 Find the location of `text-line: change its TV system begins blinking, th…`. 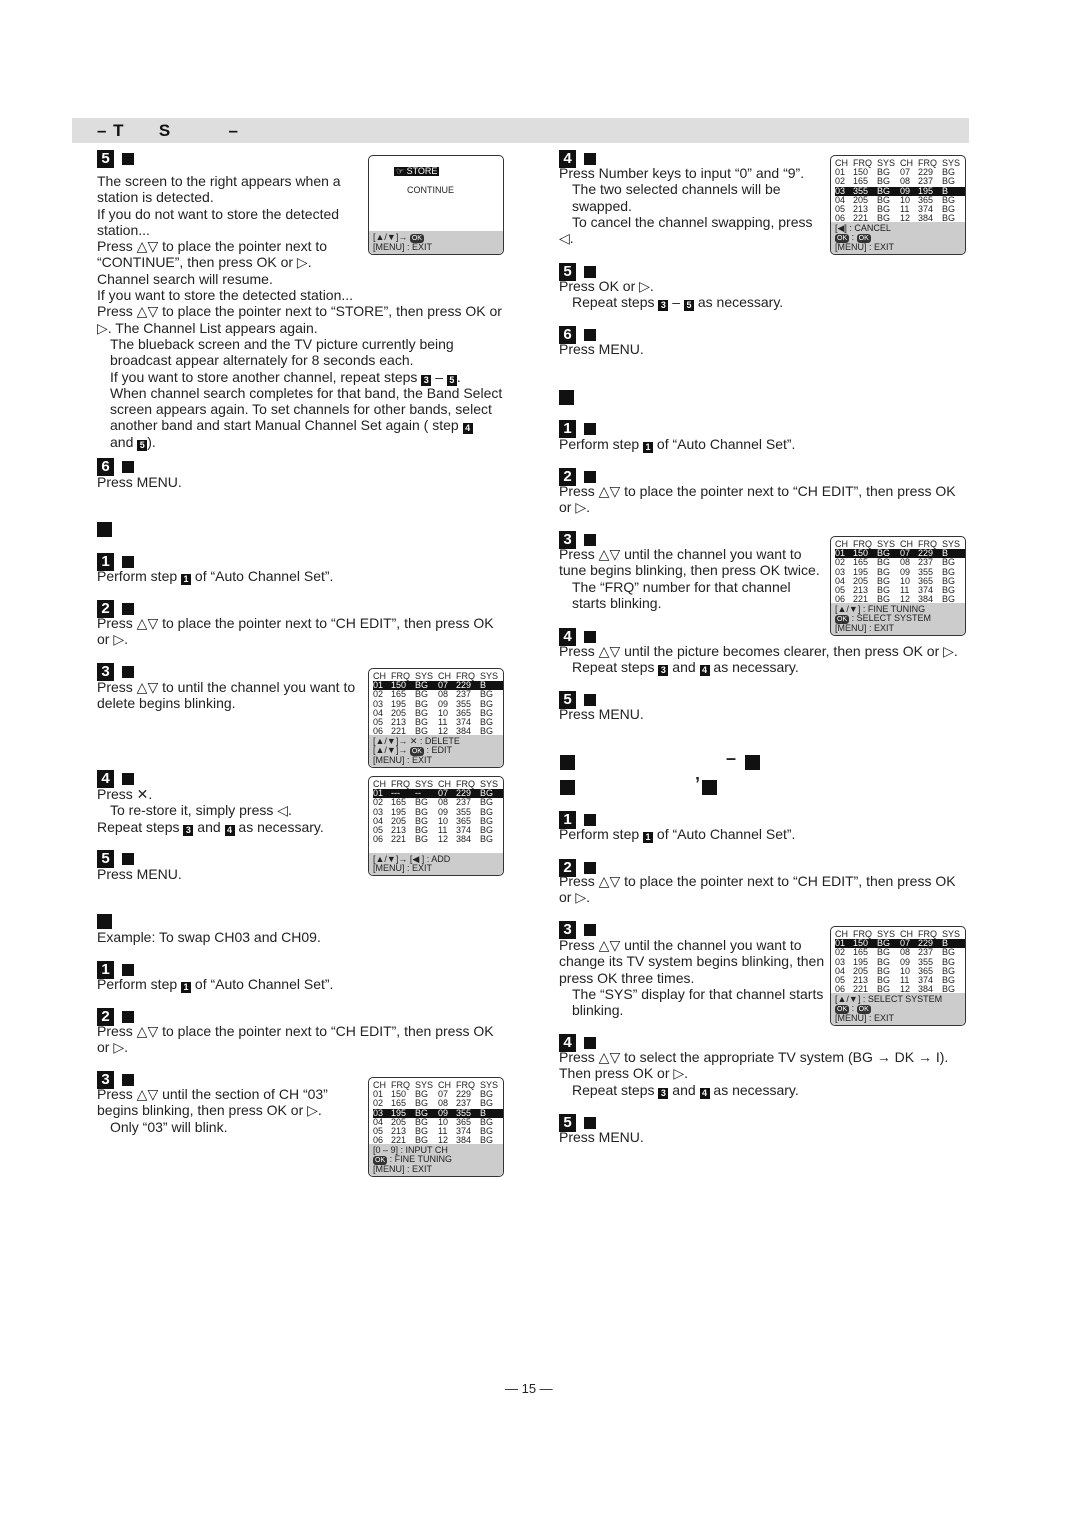

text-line: change its TV system begins blinking, th… is located at coordinates (692, 961).